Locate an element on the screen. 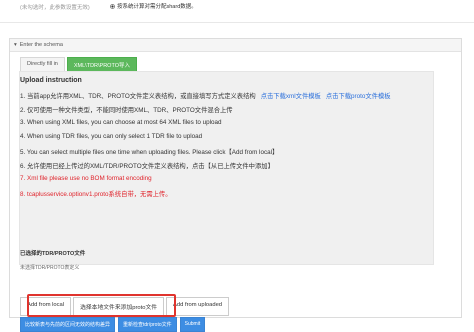 This screenshot has width=474, height=332. panel-header: ▾ Enter the schema is located at coordinates (235, 45).